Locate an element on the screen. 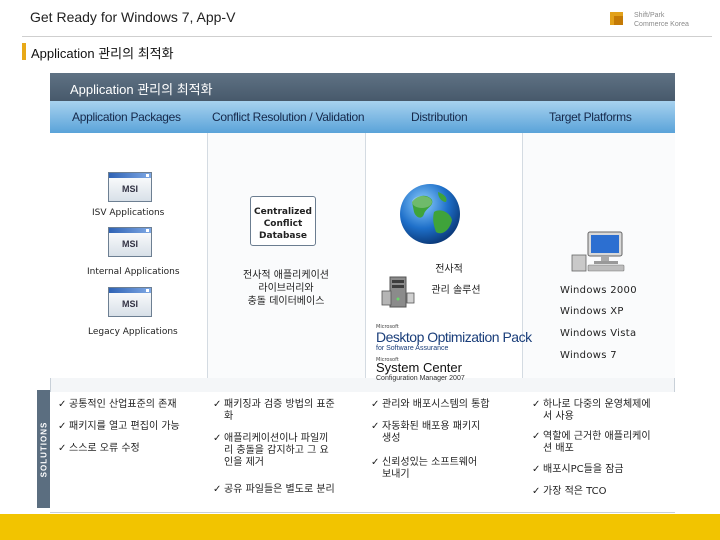 This screenshot has height=540, width=720. database-line: Centralized is located at coordinates (283, 212).